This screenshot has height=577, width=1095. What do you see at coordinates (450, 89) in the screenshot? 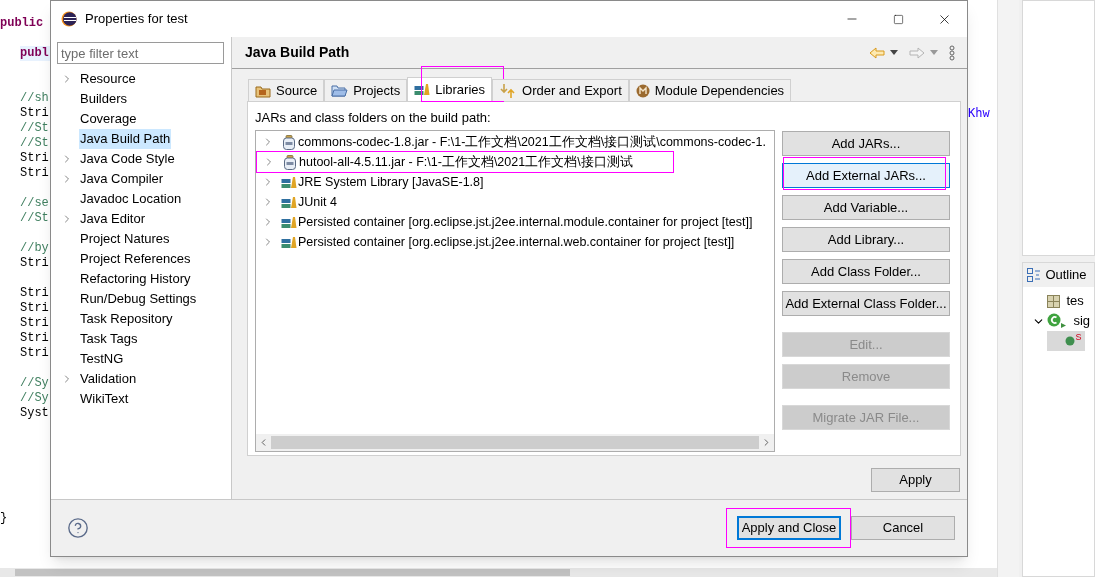
I see `tab: Libraries` at bounding box center [450, 89].